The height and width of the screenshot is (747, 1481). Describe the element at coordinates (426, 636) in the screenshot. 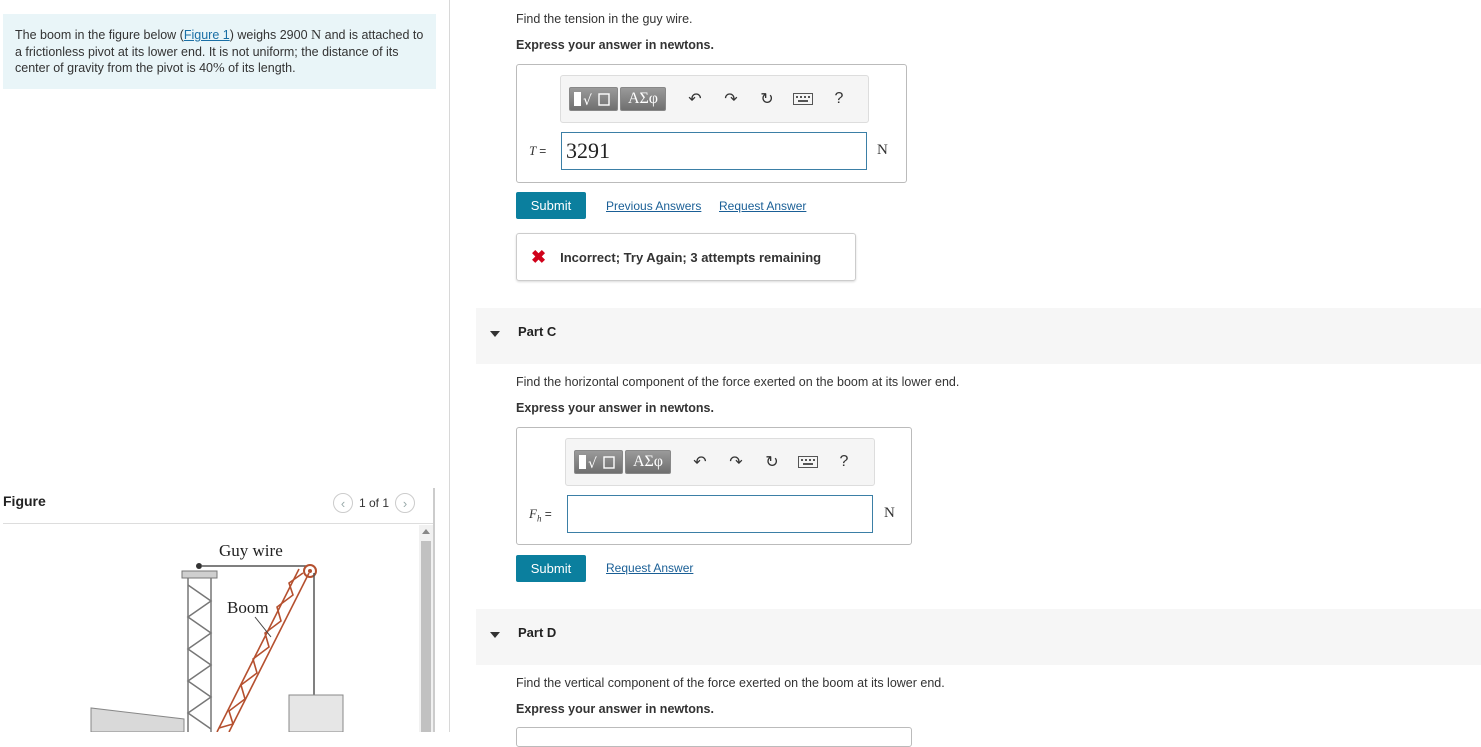

I see `scroll-thumb` at that location.